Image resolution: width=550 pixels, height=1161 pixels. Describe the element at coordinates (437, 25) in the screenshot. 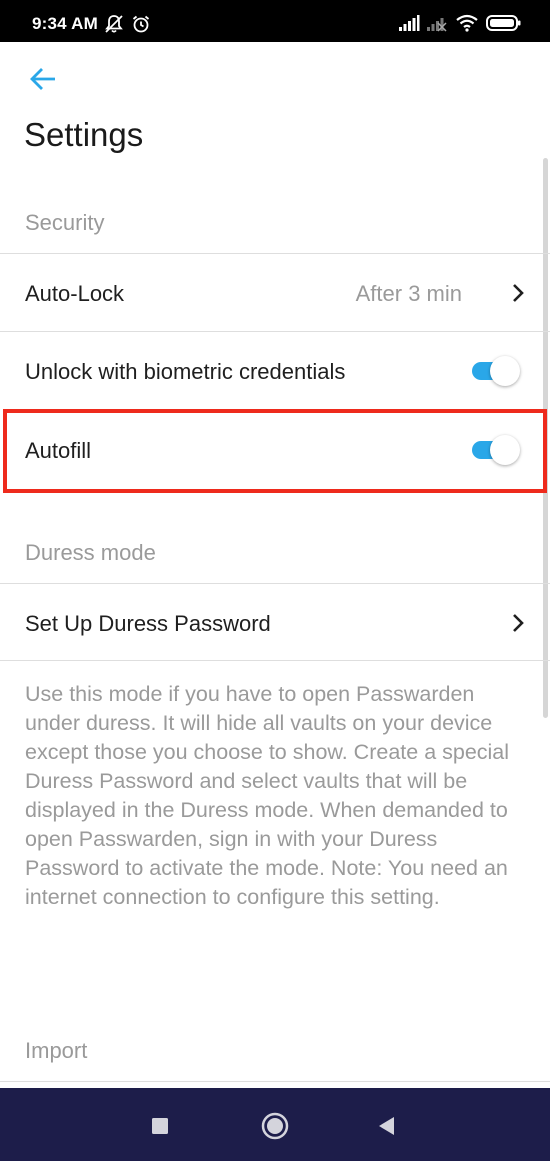

I see `signal-off-icon` at that location.